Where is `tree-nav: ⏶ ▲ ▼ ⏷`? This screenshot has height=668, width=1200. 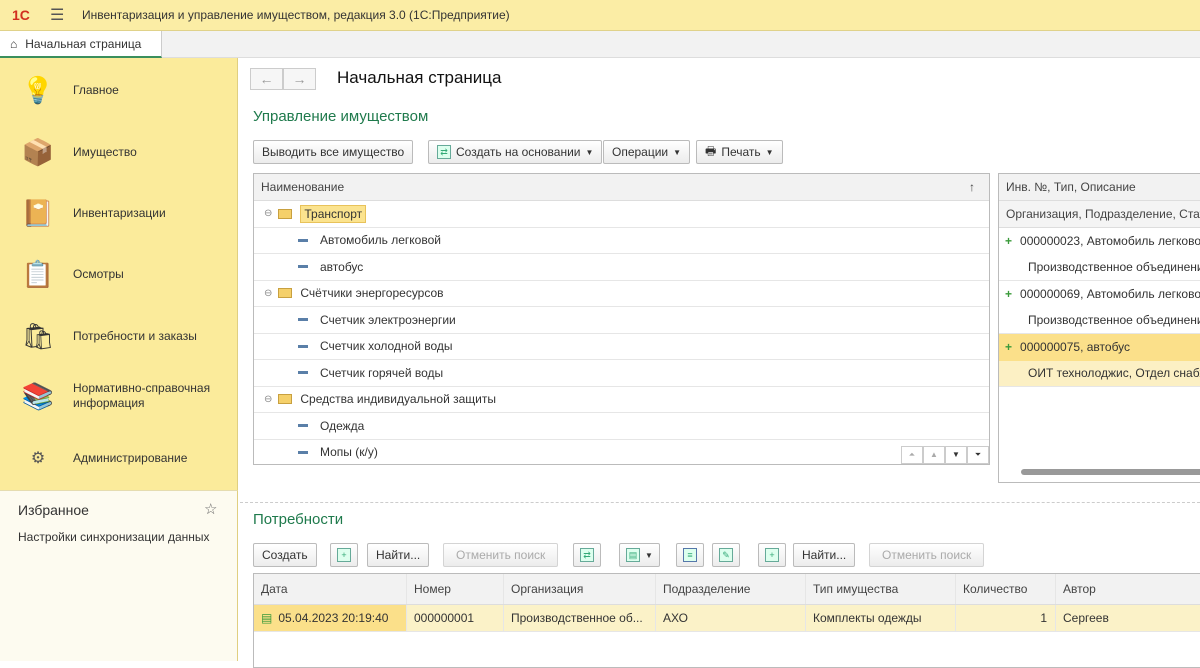 tree-nav: ⏶ ▲ ▼ ⏷ is located at coordinates (945, 455).